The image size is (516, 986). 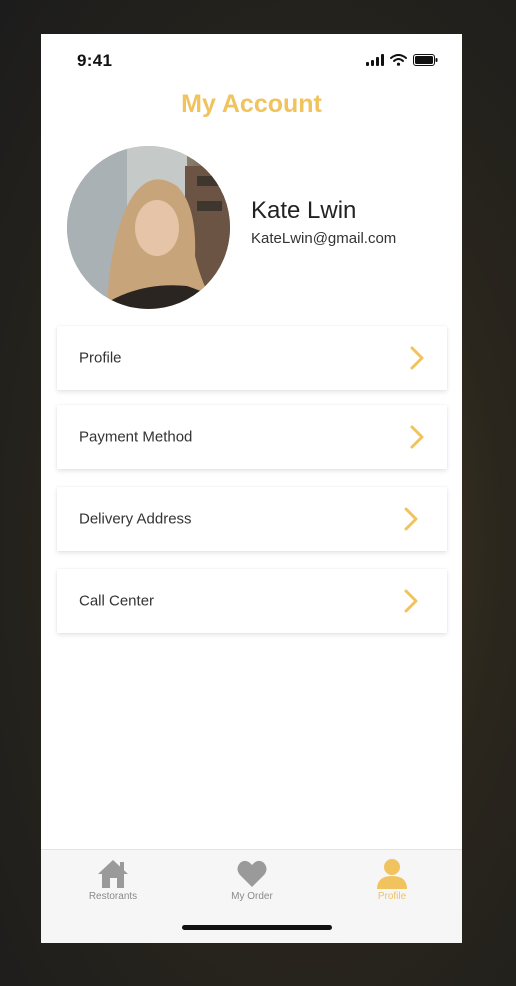 I want to click on tab-label: Profile, so click(x=392, y=896).